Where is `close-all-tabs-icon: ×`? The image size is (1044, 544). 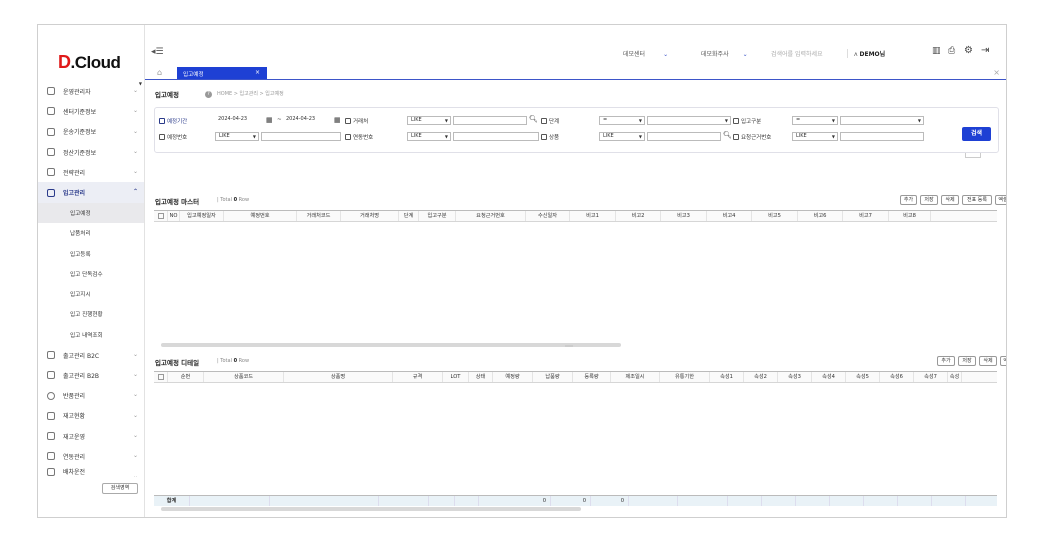 close-all-tabs-icon: × is located at coordinates (996, 72).